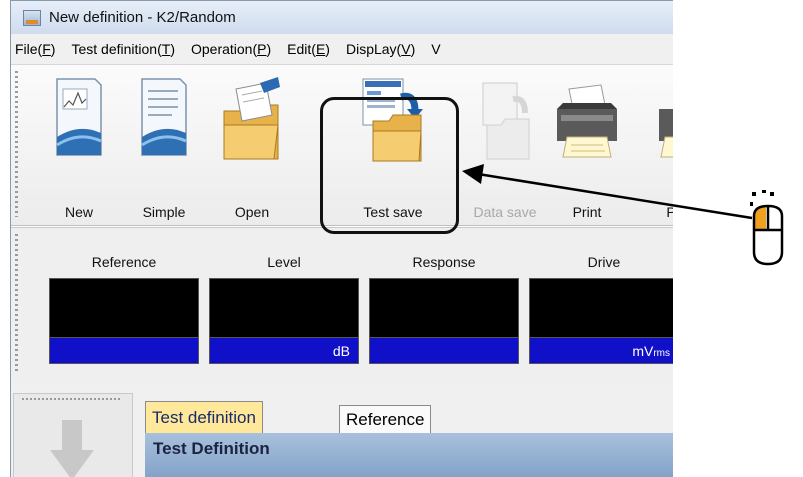 The width and height of the screenshot is (803, 477). Describe the element at coordinates (607, 192) in the screenshot. I see `arrow-pointer` at that location.